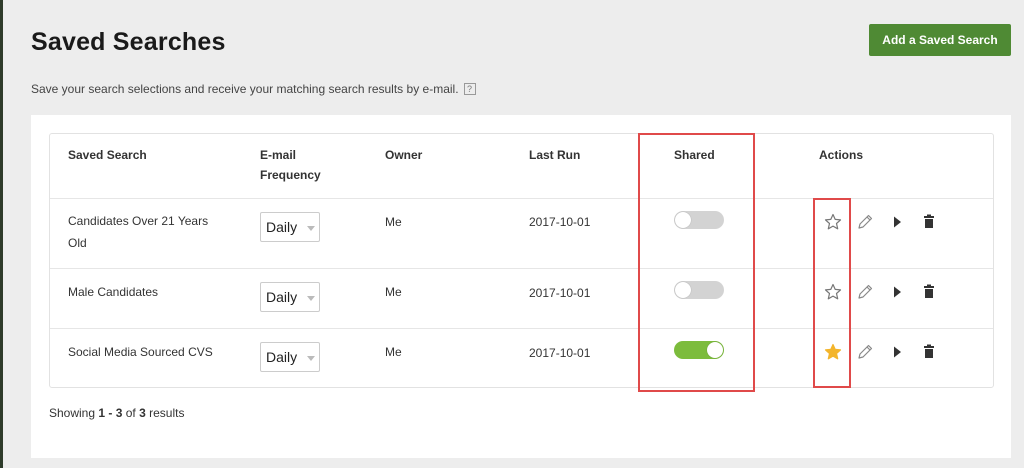 The width and height of the screenshot is (1024, 468). I want to click on row-2-name: Male Candidates, so click(148, 292).